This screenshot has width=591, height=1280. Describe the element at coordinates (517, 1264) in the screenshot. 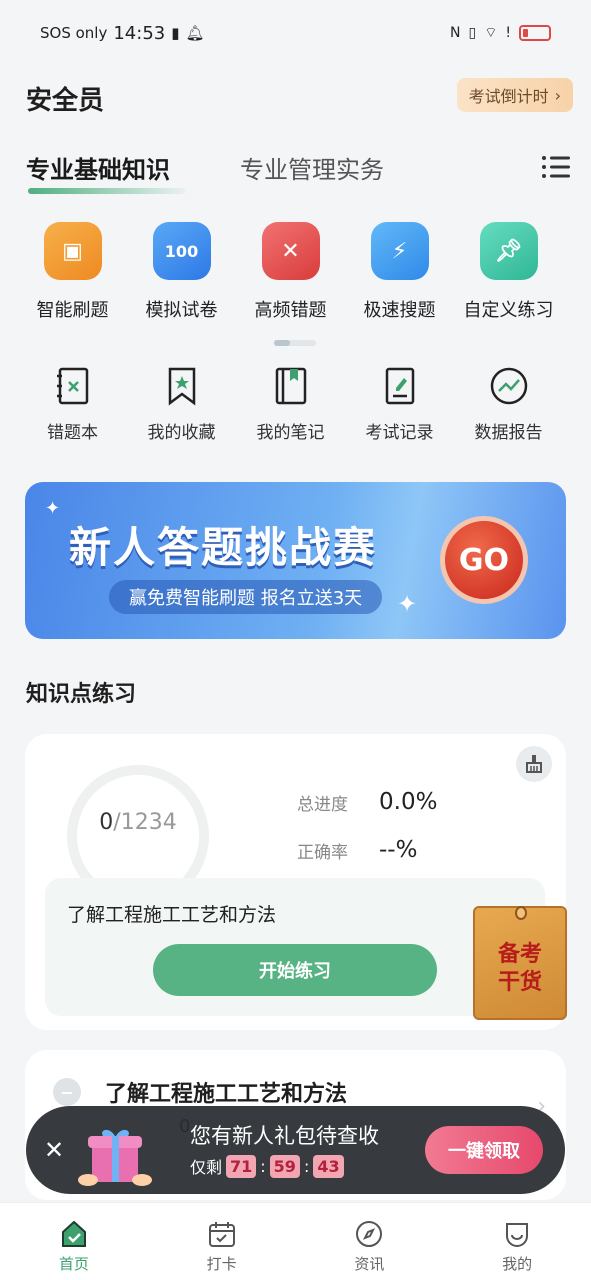

I see `nav-label: 我的` at that location.